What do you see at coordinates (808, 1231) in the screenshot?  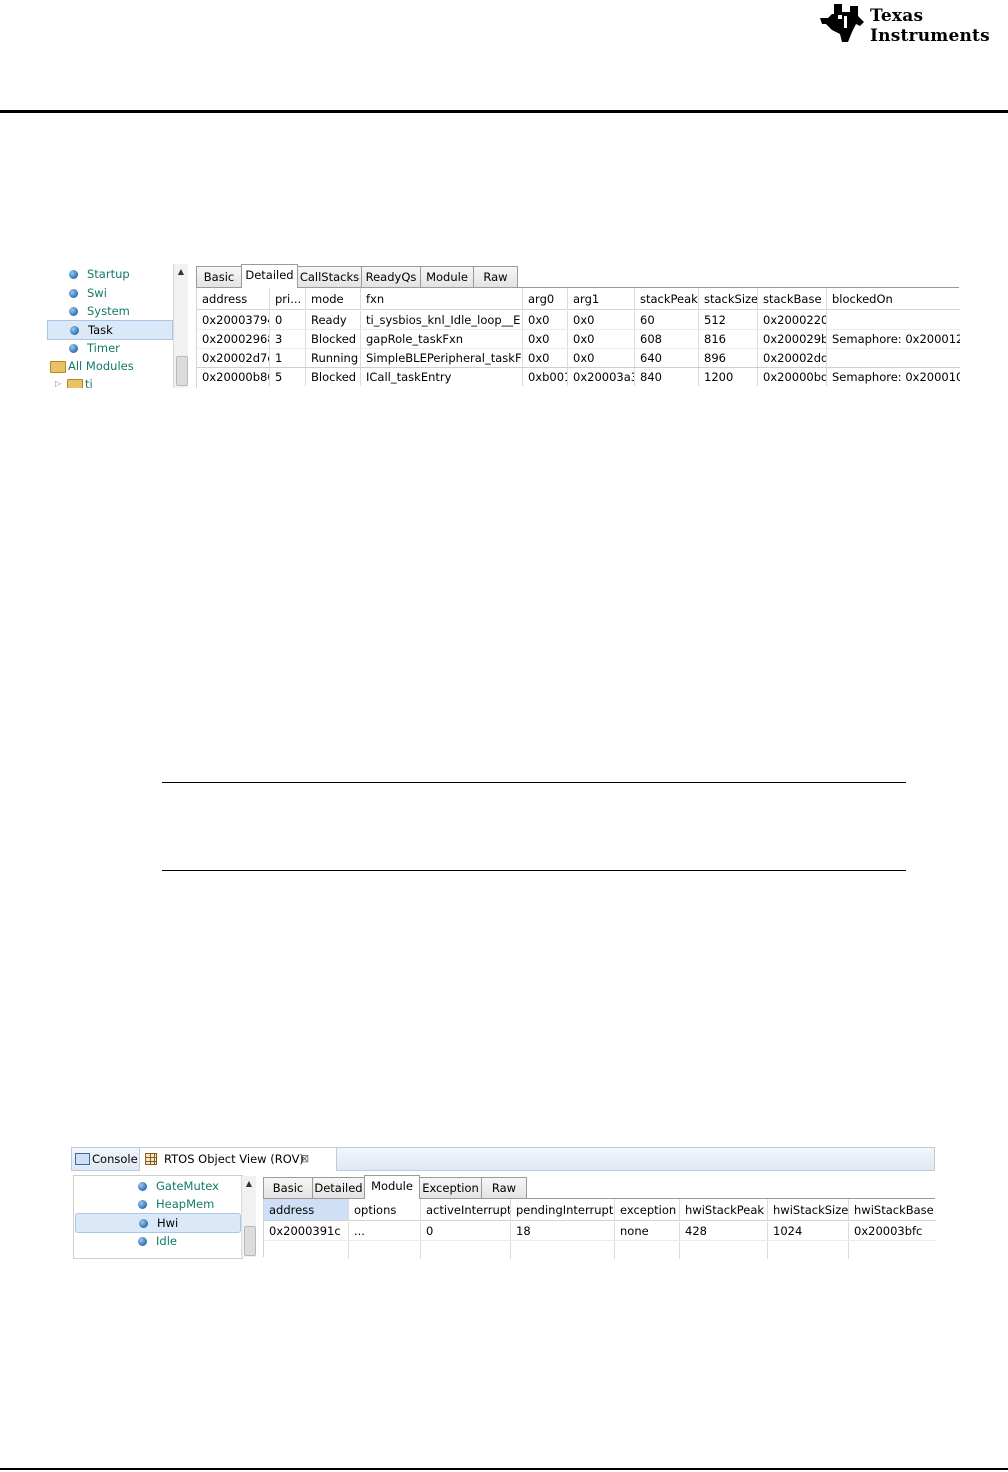 I see `table-cell: 1024` at bounding box center [808, 1231].